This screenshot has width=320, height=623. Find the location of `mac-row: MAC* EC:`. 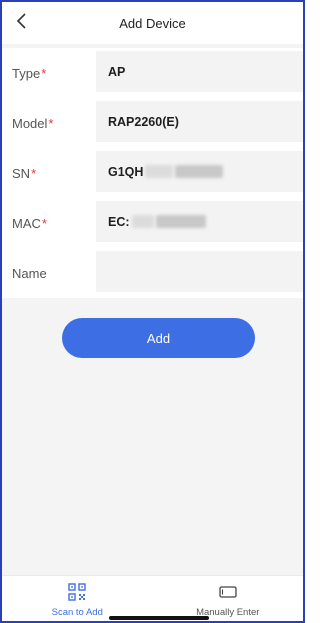

mac-row: MAC* EC: is located at coordinates (152, 223).